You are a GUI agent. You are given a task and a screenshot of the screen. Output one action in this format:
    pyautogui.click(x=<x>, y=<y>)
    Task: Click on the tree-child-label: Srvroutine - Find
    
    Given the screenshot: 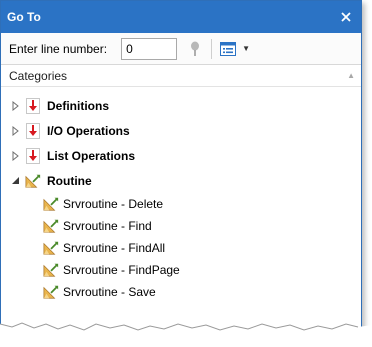 What is the action you would take?
    pyautogui.click(x=107, y=226)
    